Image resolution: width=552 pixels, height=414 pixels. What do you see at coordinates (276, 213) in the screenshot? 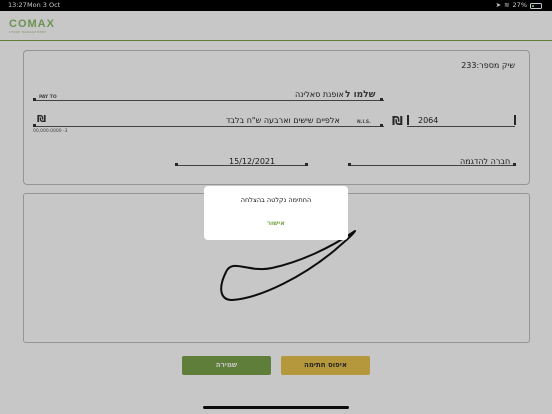
I see `success-dialog: החתימה נקלטה בהצלחה אישור` at bounding box center [276, 213].